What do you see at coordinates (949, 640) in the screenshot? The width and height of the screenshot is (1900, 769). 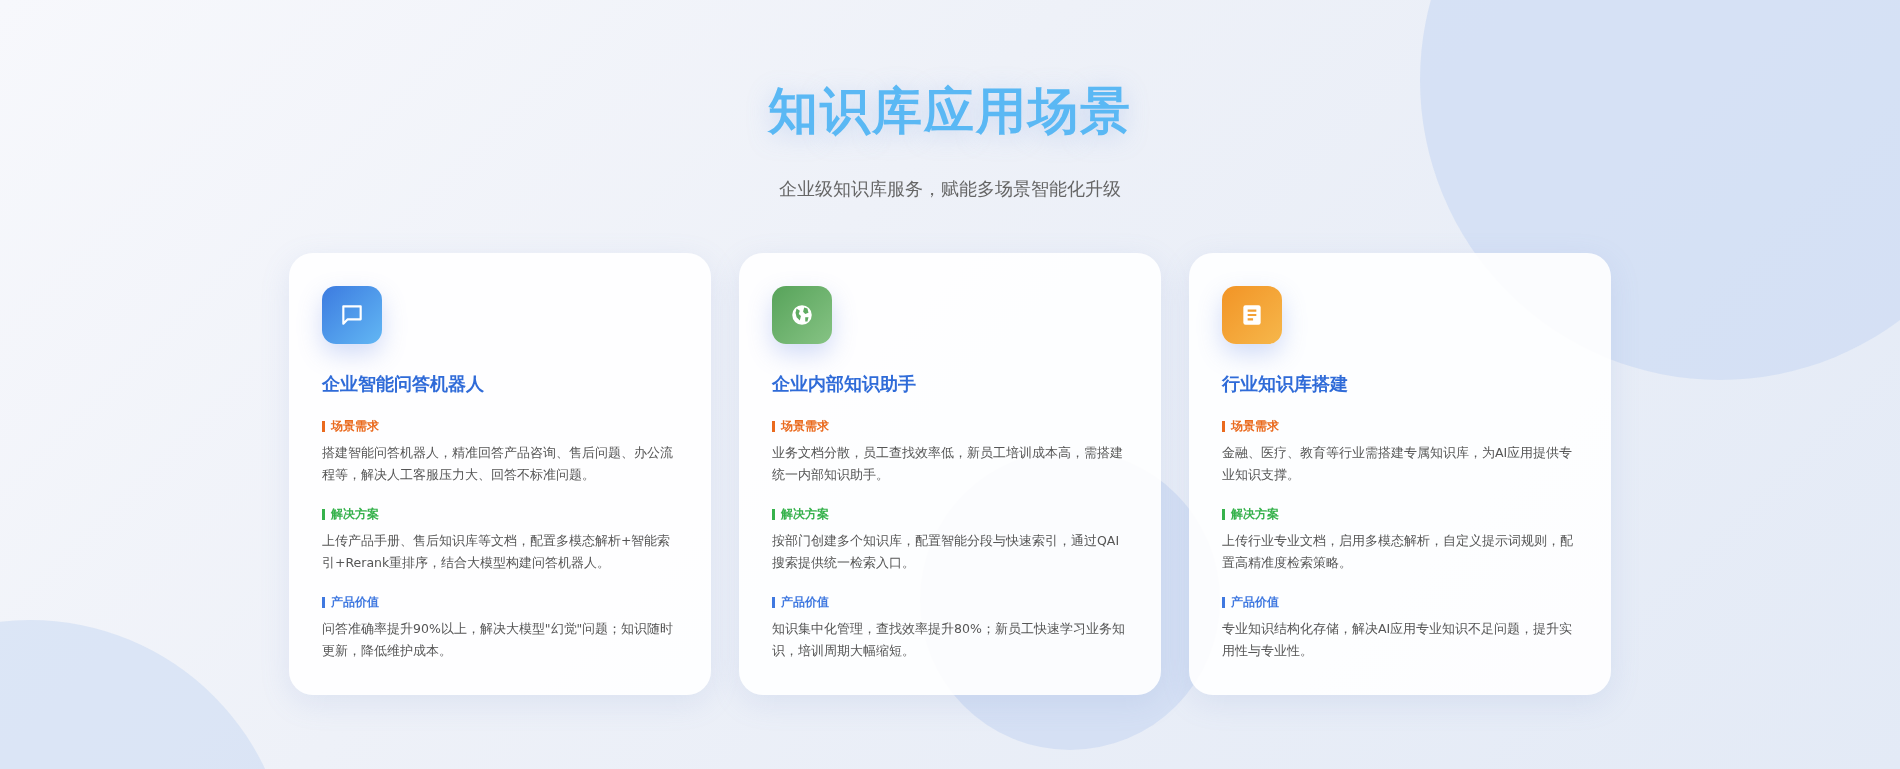 I see `section-text: 知识集中化管理，查找效率提升80%；新员工快速学习业务知识，培训周期大幅缩短。` at bounding box center [949, 640].